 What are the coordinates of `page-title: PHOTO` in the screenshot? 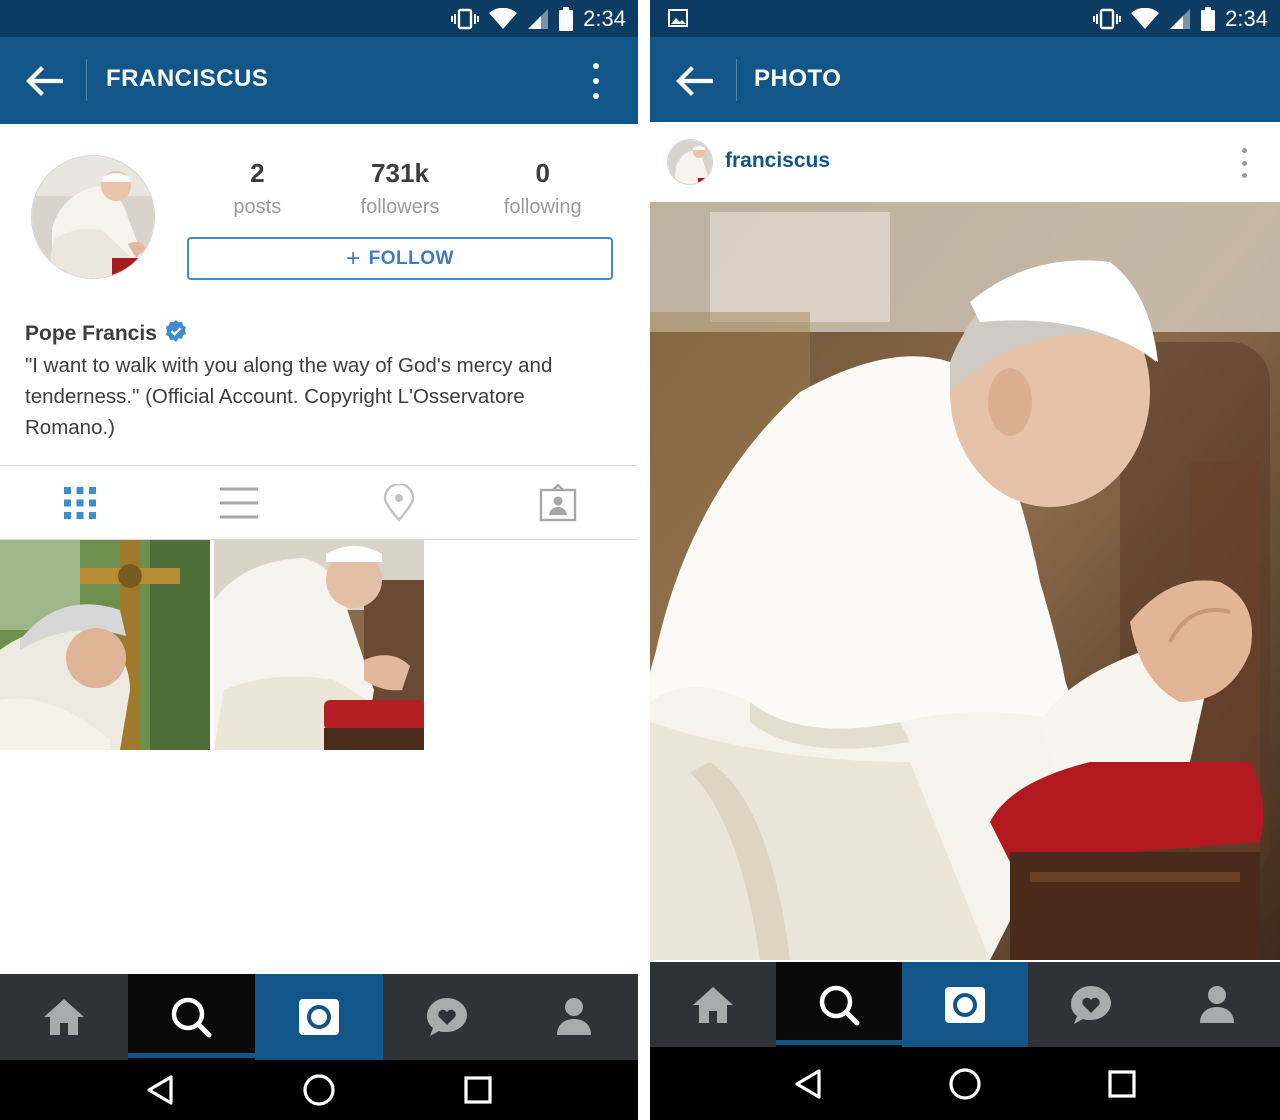 It's located at (798, 78).